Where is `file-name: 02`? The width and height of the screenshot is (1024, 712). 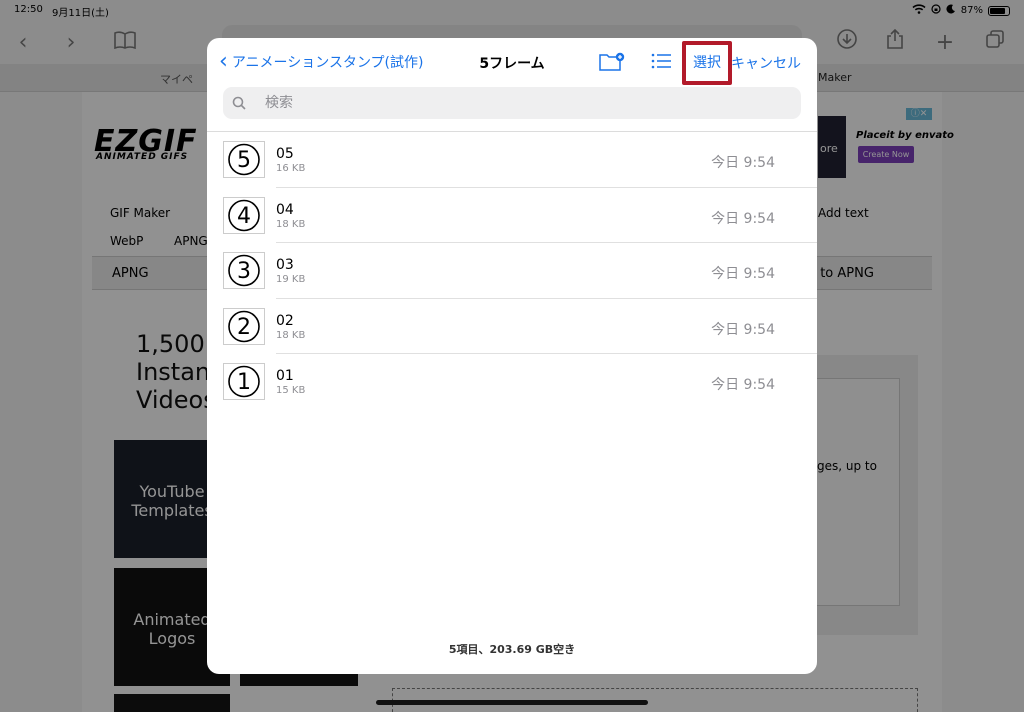 file-name: 02 is located at coordinates (285, 320).